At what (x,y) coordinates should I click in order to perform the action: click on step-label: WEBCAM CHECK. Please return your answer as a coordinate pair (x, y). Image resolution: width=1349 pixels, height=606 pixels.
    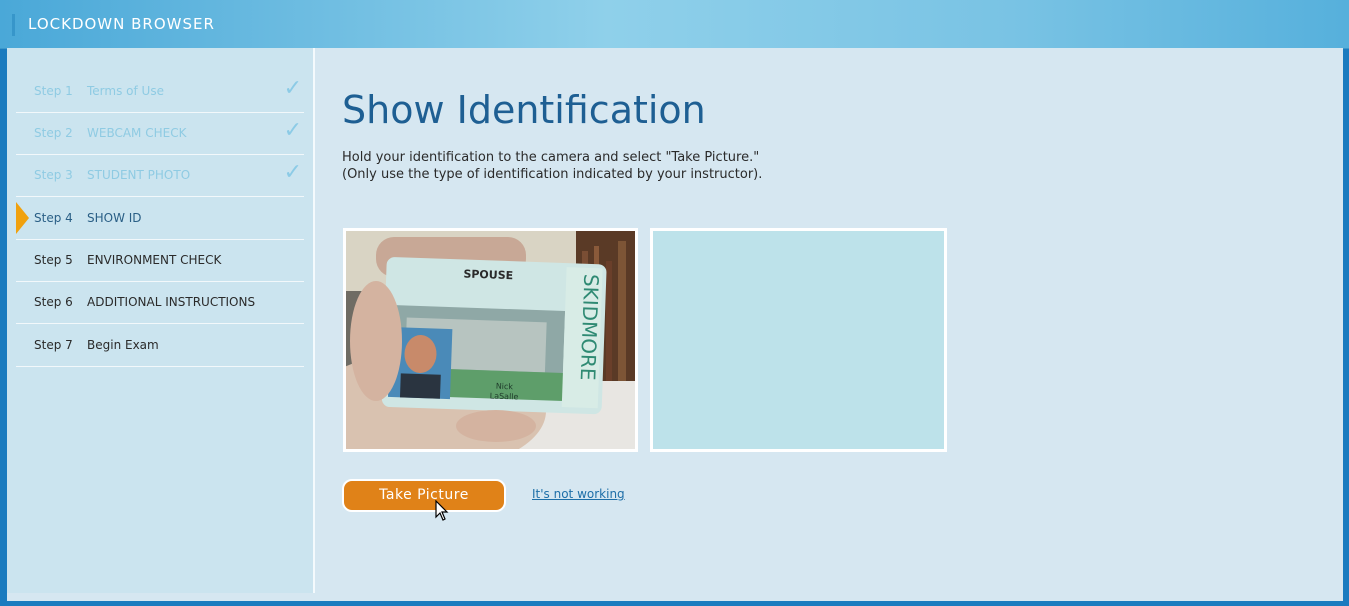
    Looking at the image, I should click on (137, 133).